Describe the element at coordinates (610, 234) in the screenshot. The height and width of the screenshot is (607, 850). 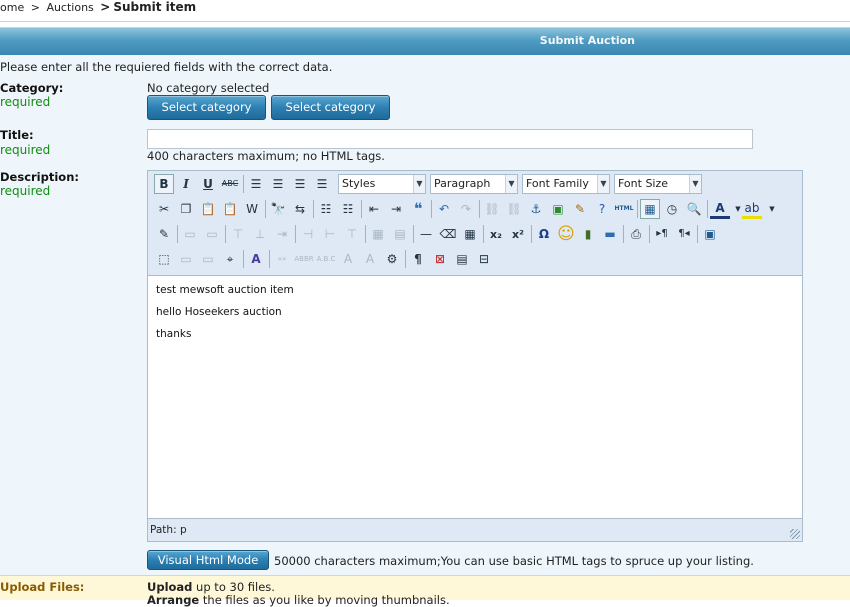
I see `advanced-hr-icon: ▬` at that location.